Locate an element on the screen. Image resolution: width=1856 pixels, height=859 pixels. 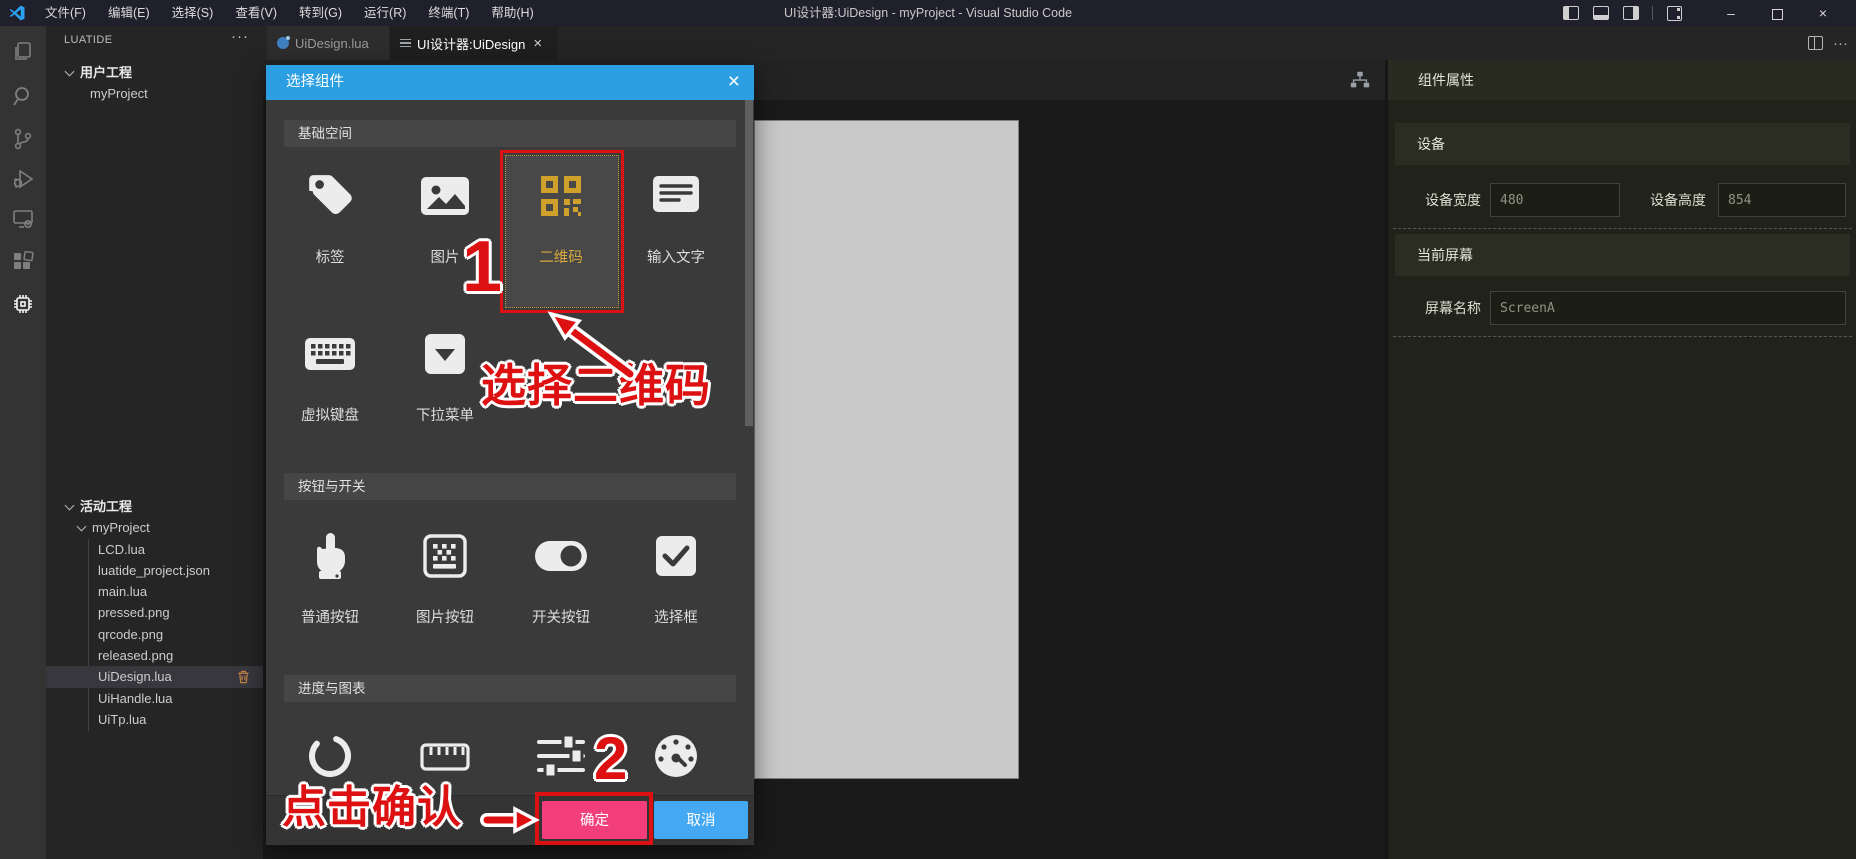
tab-ui-designer: UI设计器:UiDesign × is located at coordinates (474, 43).